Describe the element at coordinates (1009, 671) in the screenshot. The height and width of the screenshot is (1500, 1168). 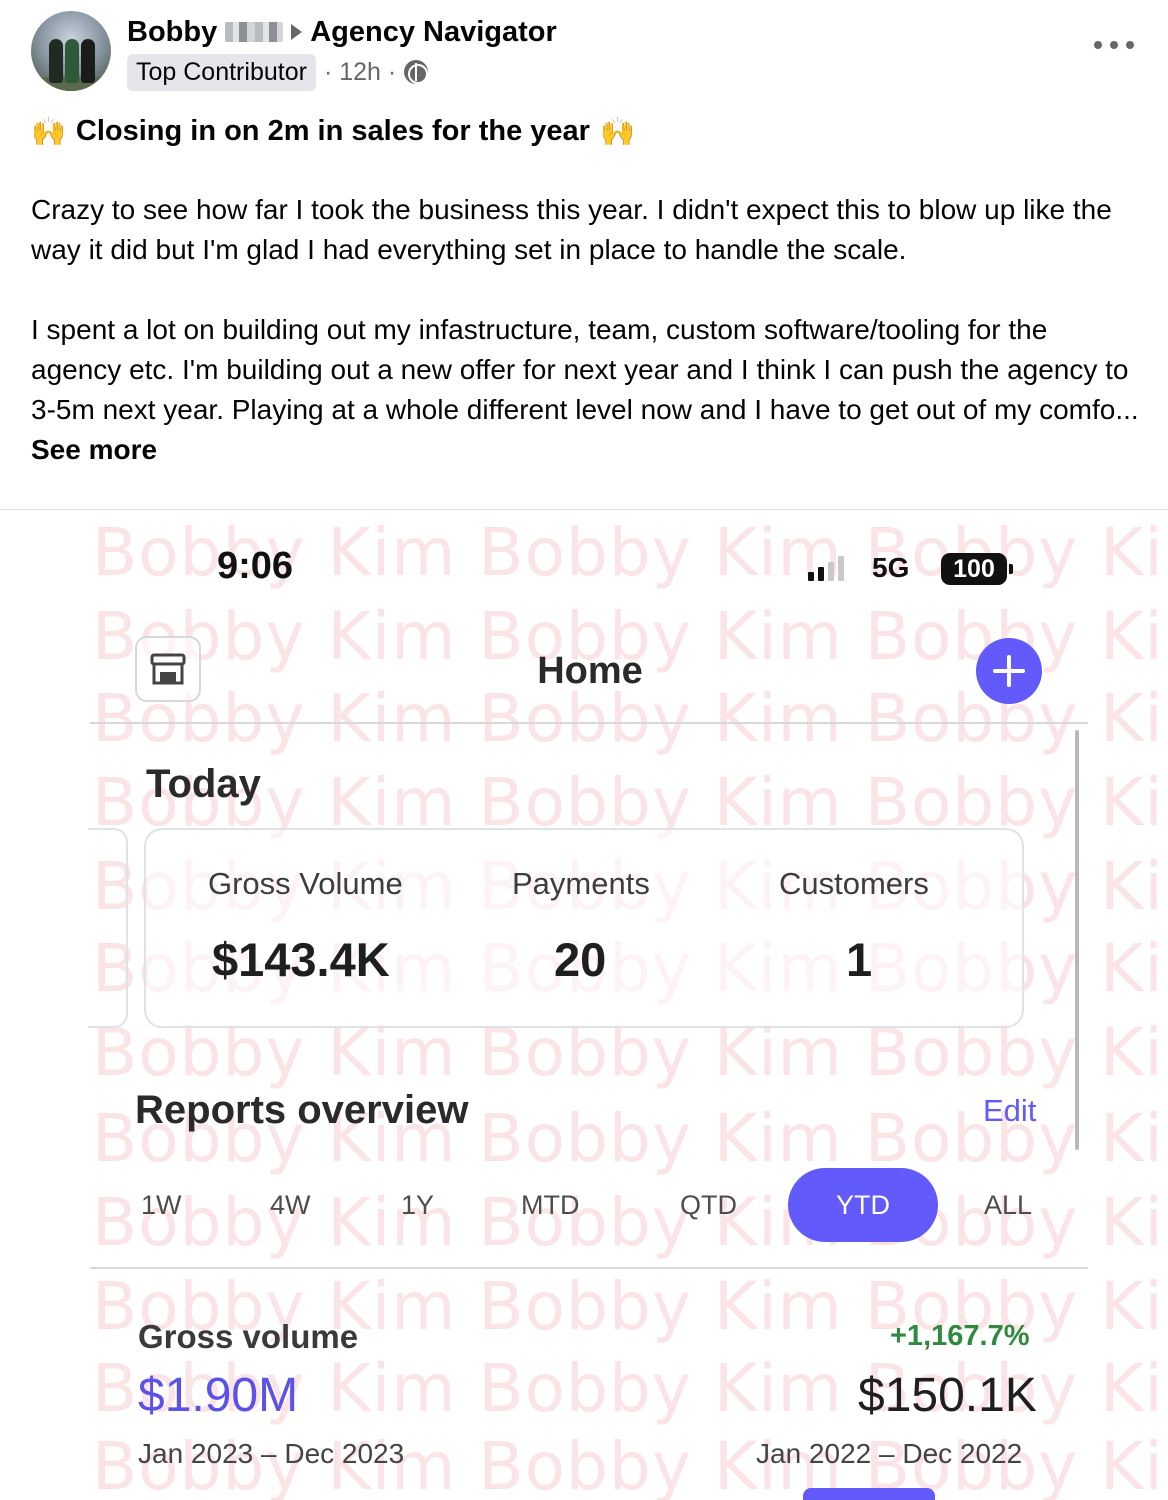
I see `add-icon` at that location.